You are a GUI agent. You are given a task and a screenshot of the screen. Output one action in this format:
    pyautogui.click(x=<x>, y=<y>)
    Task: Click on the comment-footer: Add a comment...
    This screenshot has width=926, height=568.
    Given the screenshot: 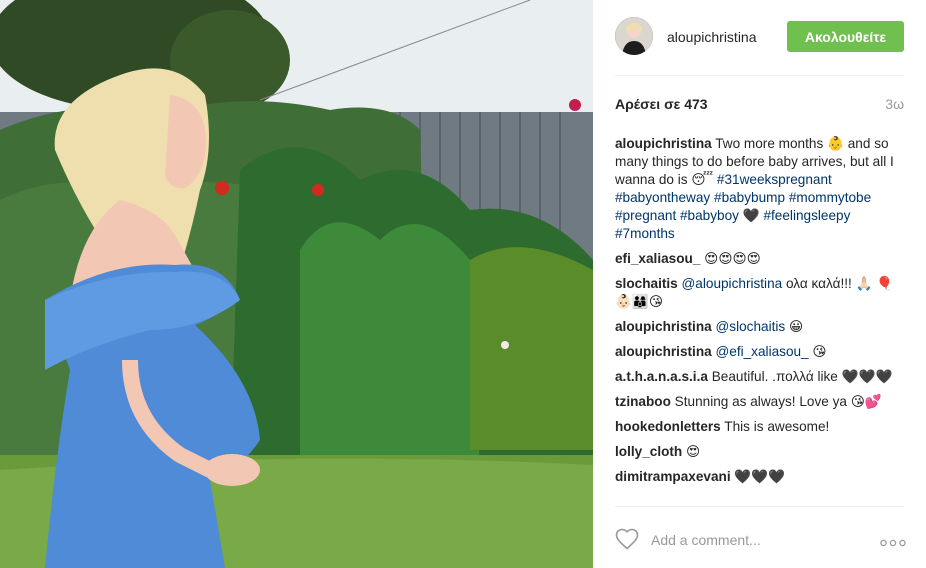 What is the action you would take?
    pyautogui.click(x=759, y=537)
    